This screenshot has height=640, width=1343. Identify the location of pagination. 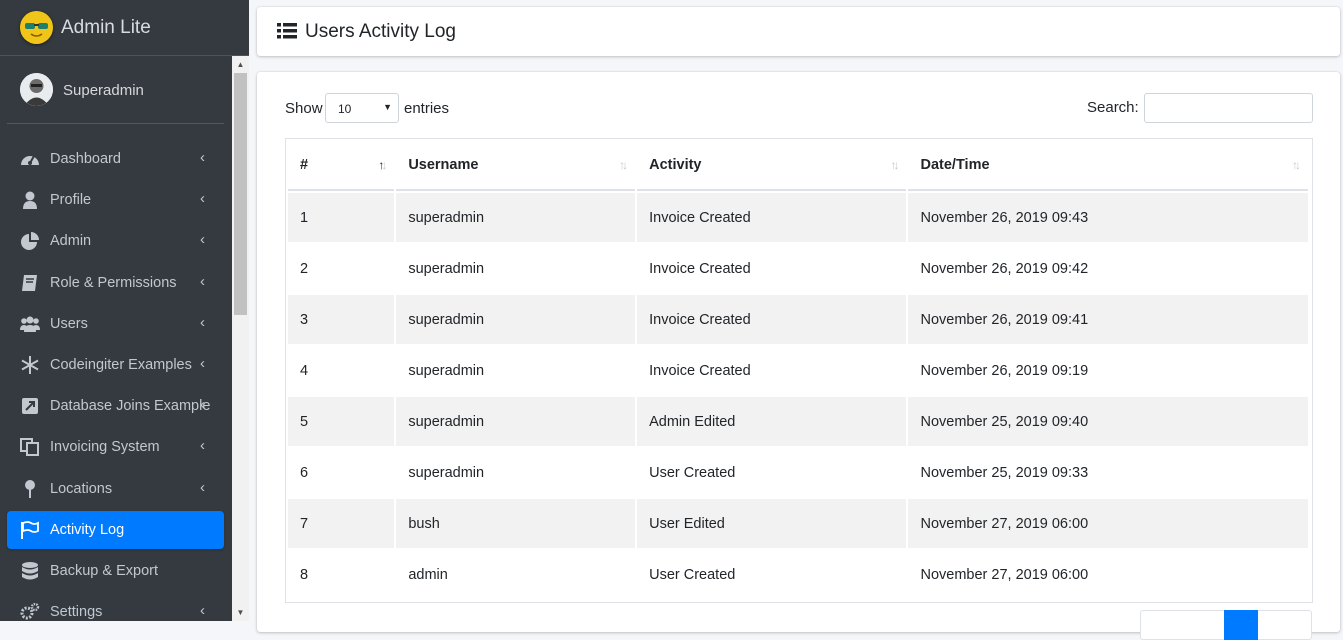
(1226, 625).